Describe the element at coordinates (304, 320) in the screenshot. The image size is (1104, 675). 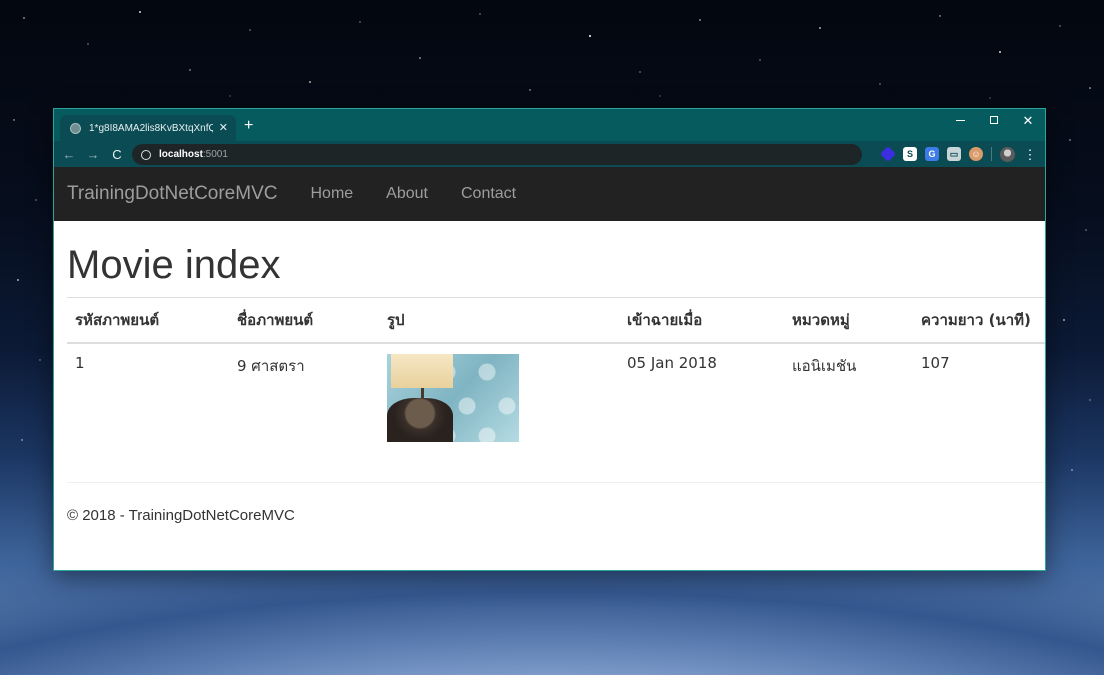
I see `header-movie-name: ชื่อภาพยนต์` at that location.